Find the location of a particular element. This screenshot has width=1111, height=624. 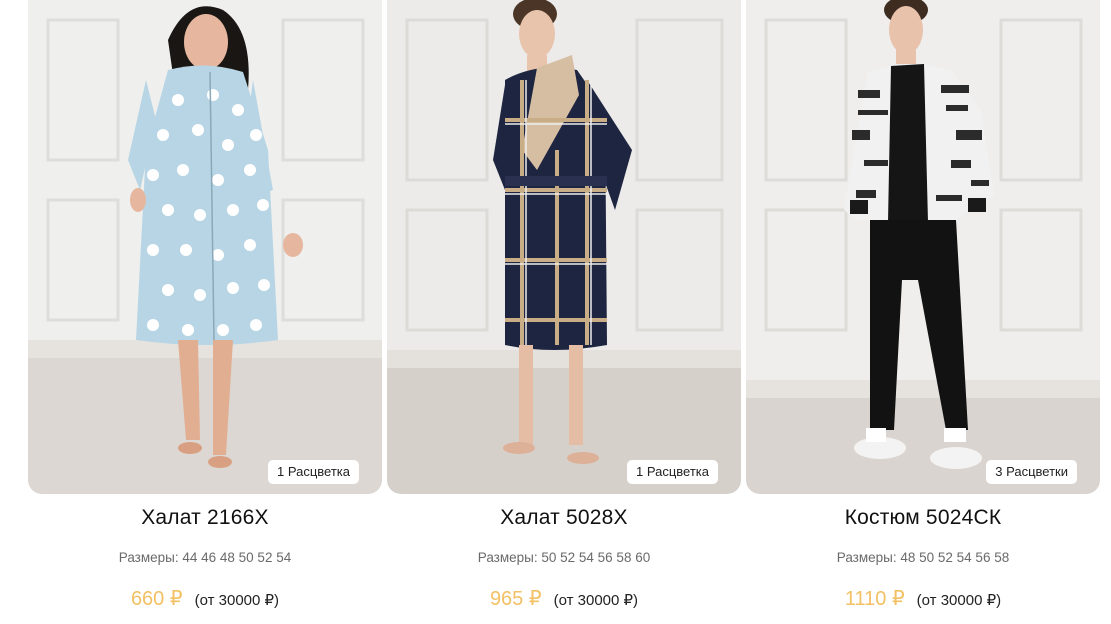

product-price: 660 ₽ is located at coordinates (156, 599).